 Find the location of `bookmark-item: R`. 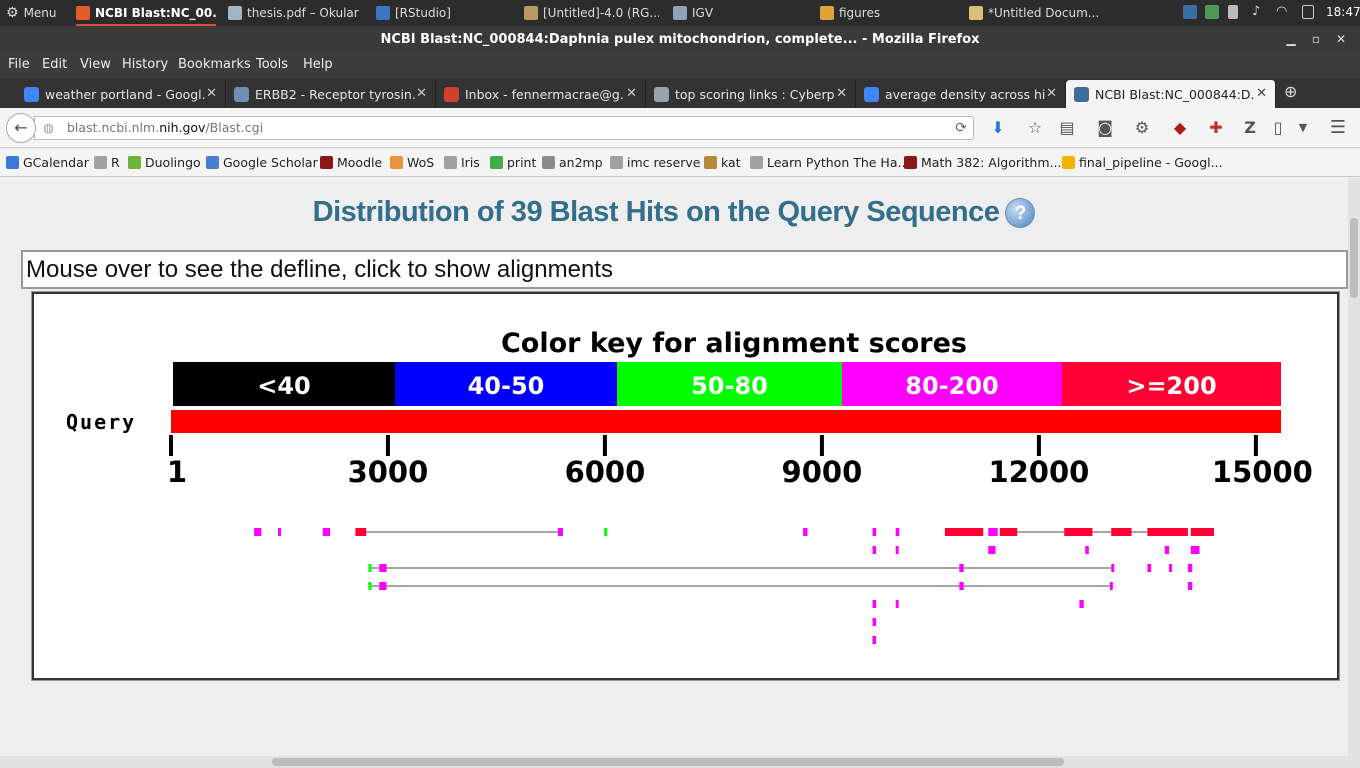

bookmark-item: R is located at coordinates (107, 162).